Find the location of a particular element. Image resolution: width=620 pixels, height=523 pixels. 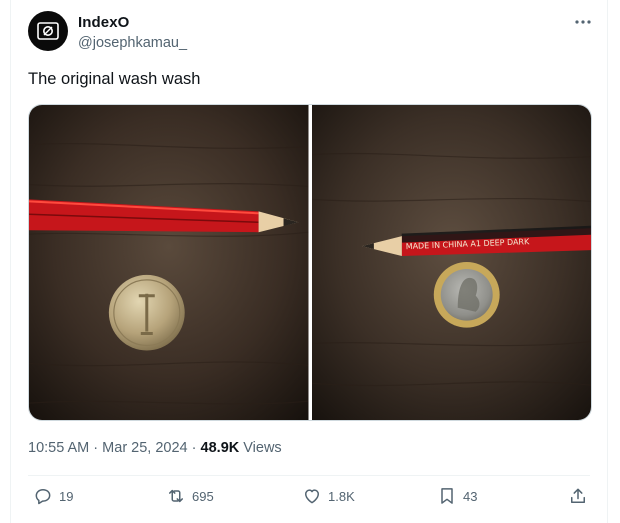

reply-button: 19 is located at coordinates (53, 496).